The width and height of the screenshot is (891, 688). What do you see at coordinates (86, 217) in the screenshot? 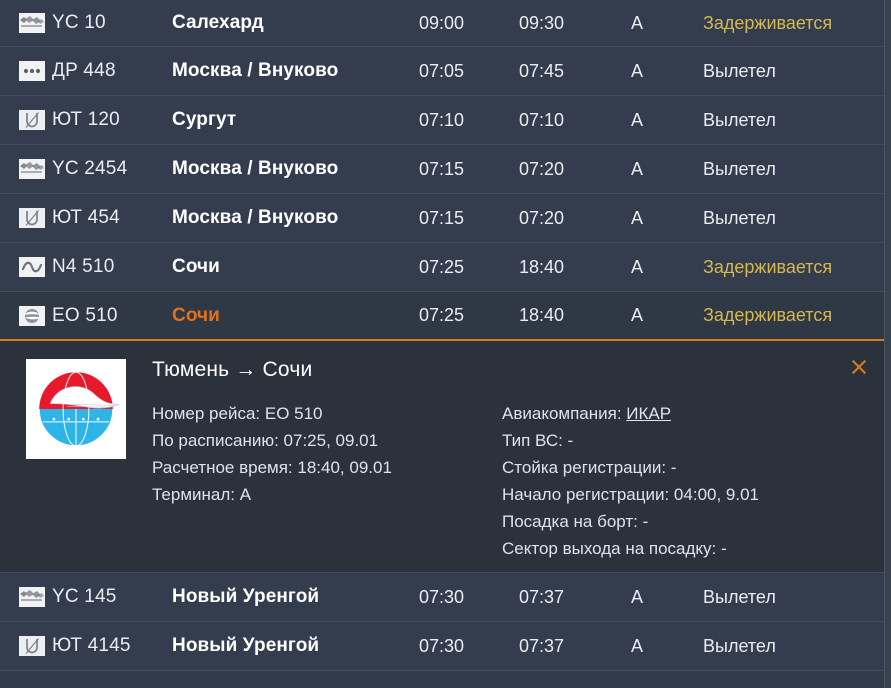
I see `flight-number: ЮТ 454` at bounding box center [86, 217].